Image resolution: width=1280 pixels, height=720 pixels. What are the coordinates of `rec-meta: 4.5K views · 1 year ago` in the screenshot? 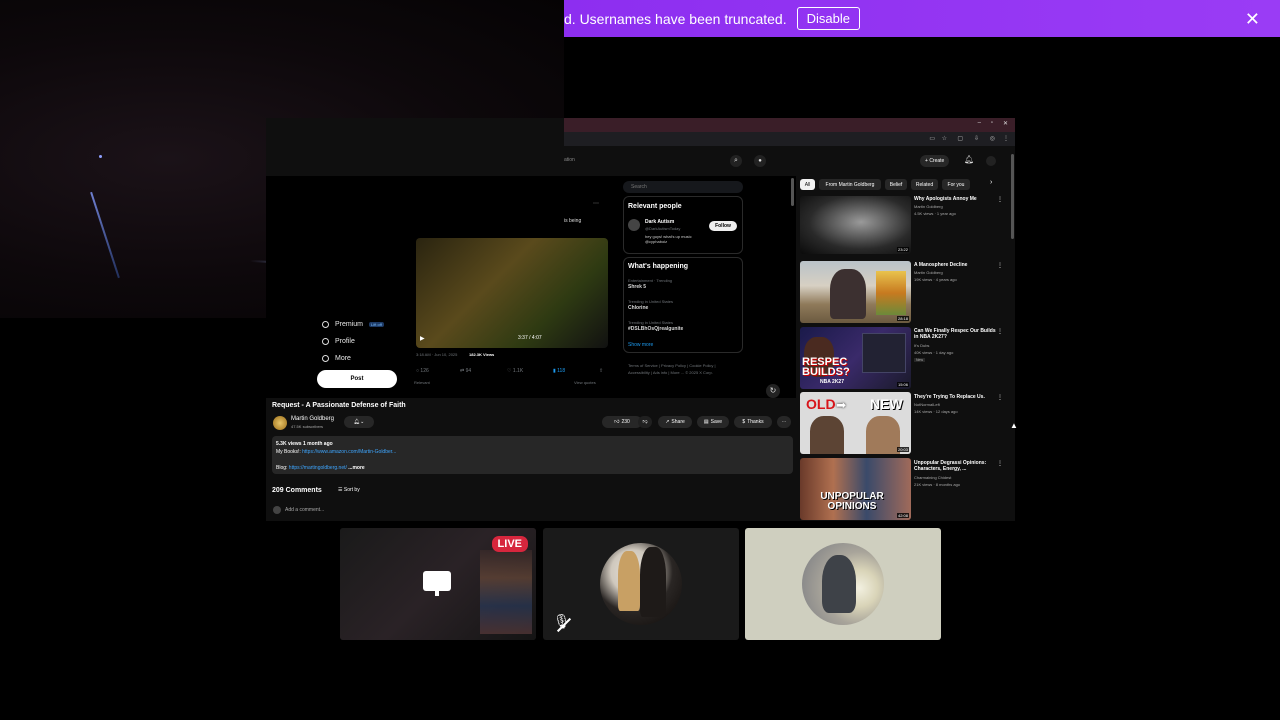 It's located at (935, 213).